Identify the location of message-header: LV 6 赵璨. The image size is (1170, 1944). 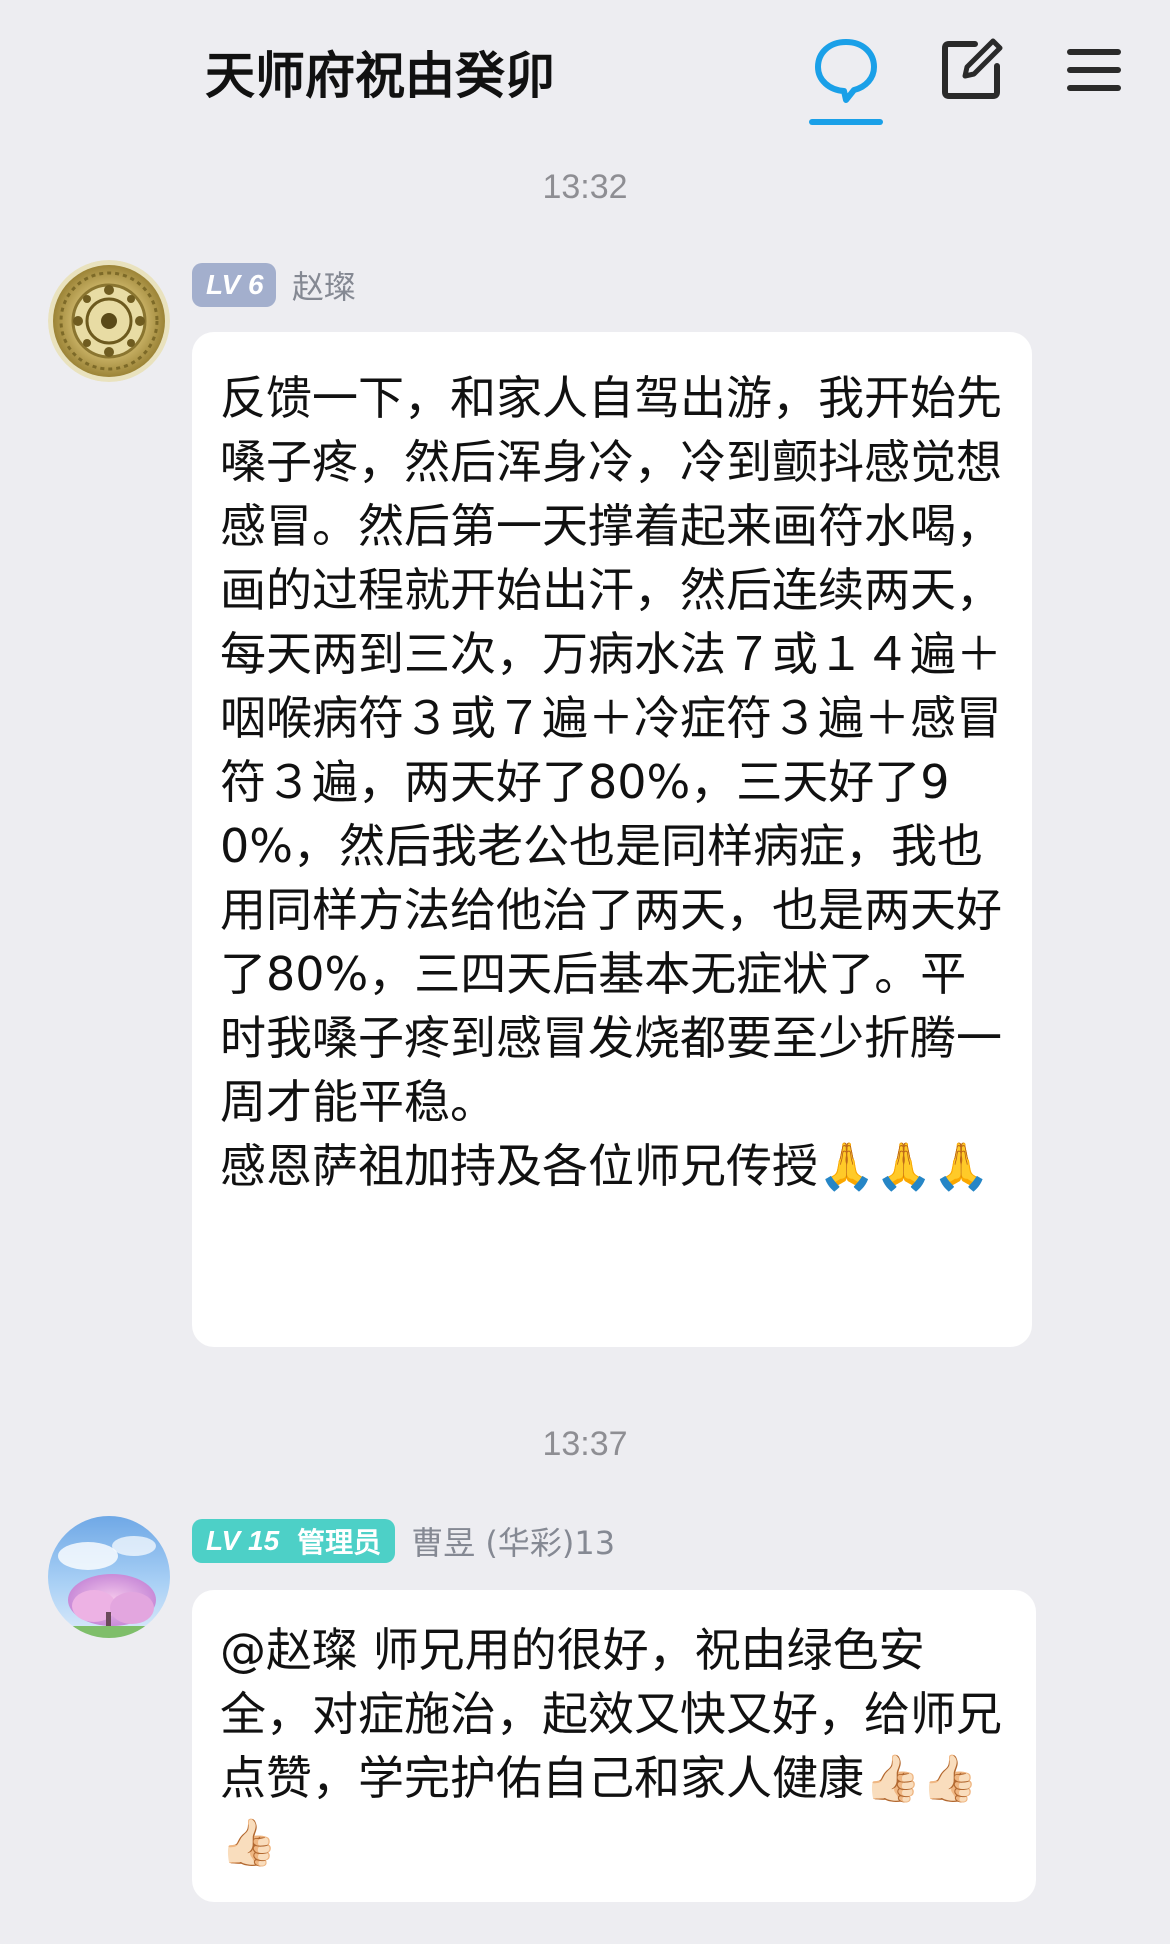
(274, 285).